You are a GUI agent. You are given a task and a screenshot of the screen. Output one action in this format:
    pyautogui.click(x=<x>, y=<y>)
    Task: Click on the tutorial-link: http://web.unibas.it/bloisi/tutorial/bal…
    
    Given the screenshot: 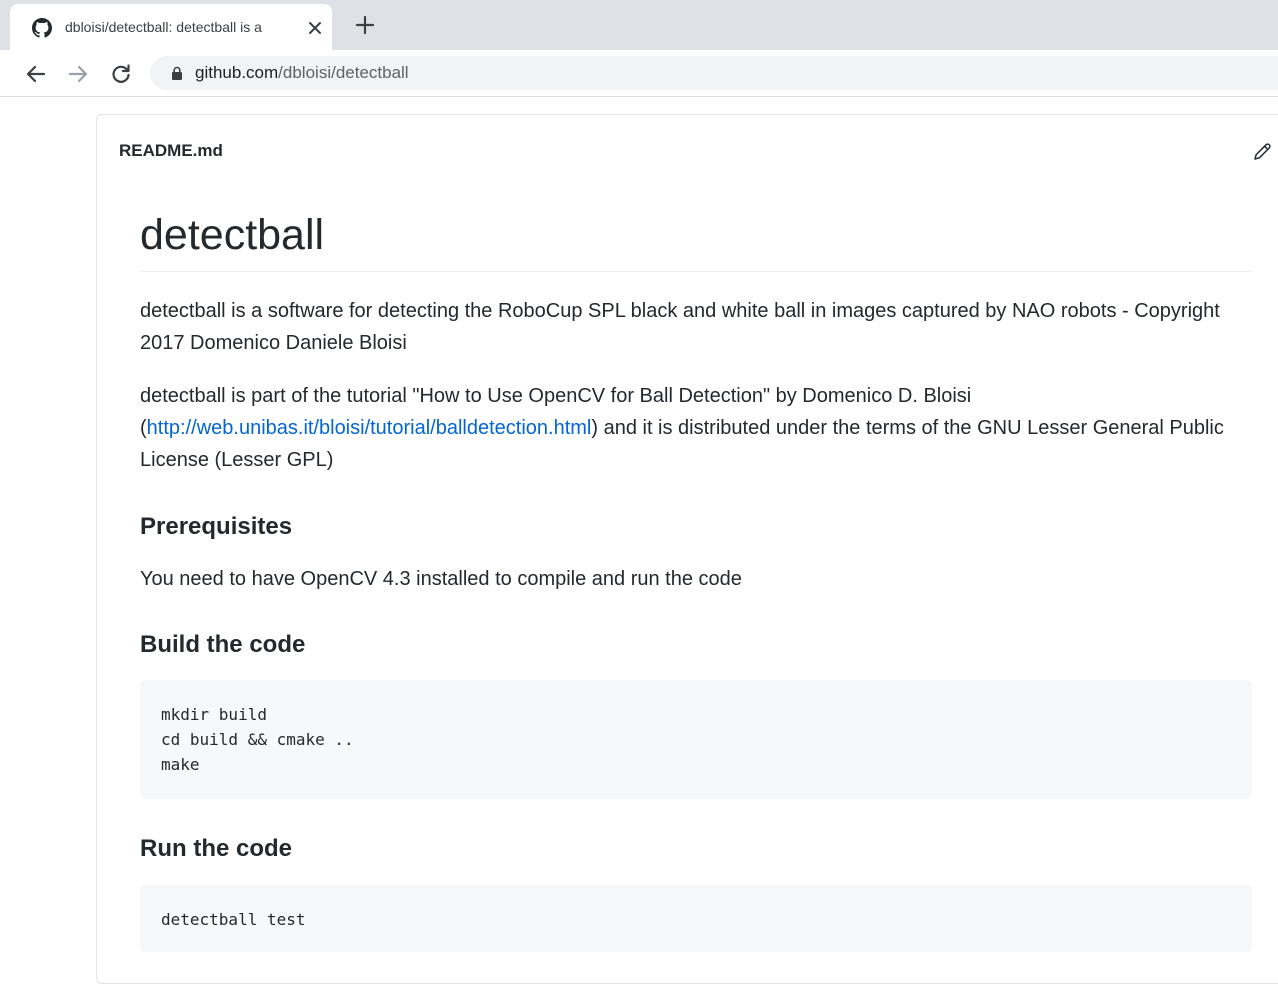 What is the action you would take?
    pyautogui.click(x=369, y=428)
    